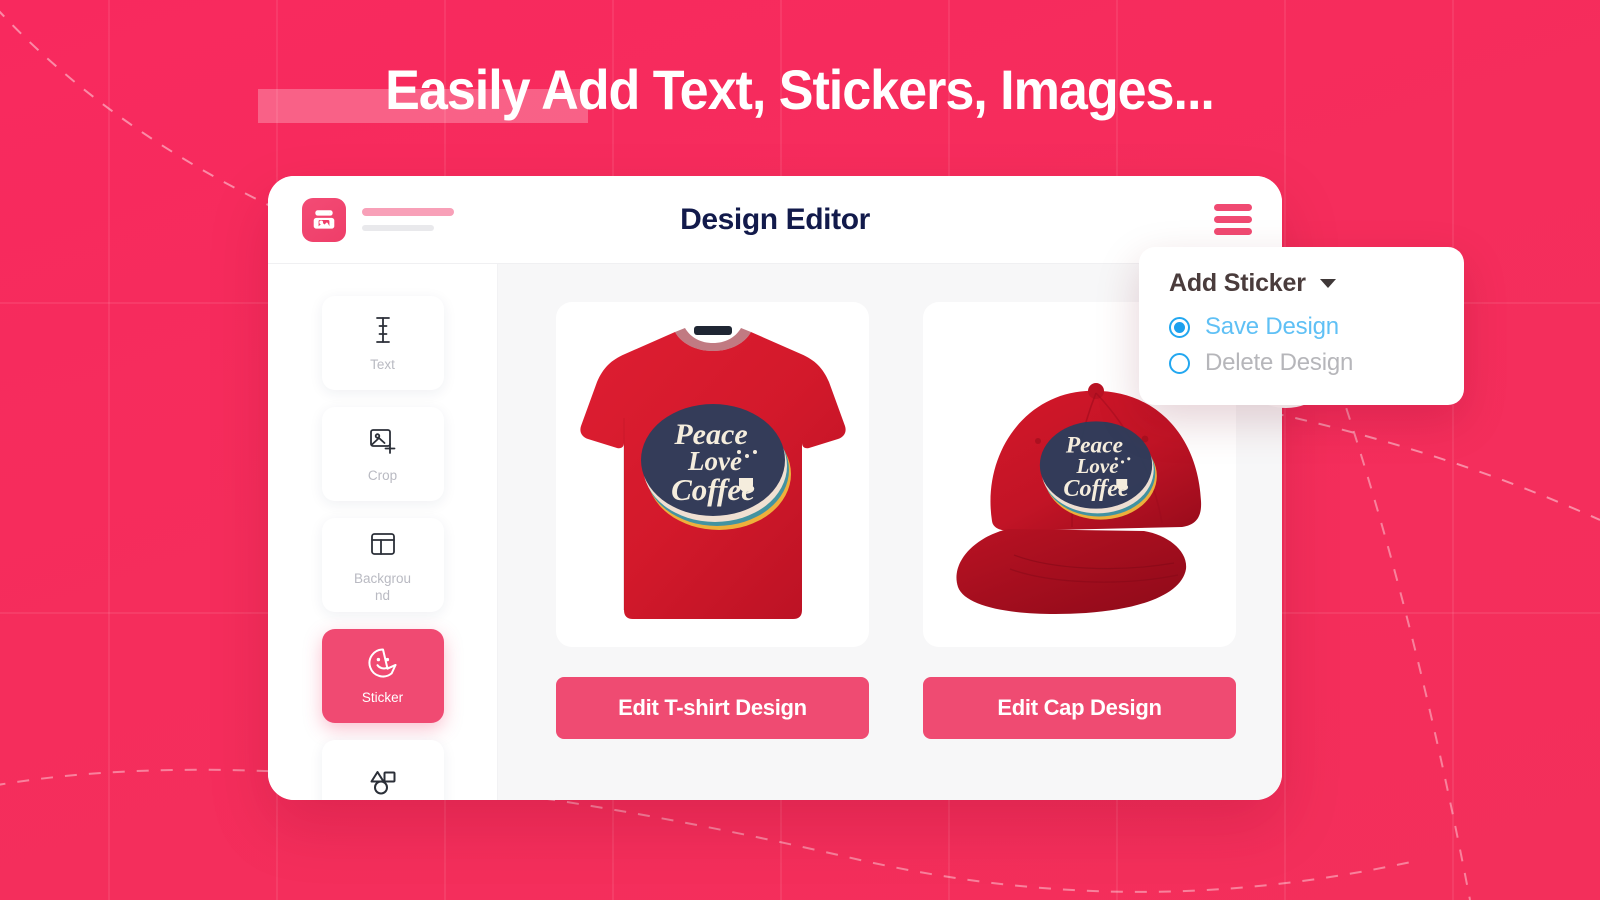 The width and height of the screenshot is (1600, 900). What do you see at coordinates (1327, 283) in the screenshot?
I see `chevron-down-icon` at bounding box center [1327, 283].